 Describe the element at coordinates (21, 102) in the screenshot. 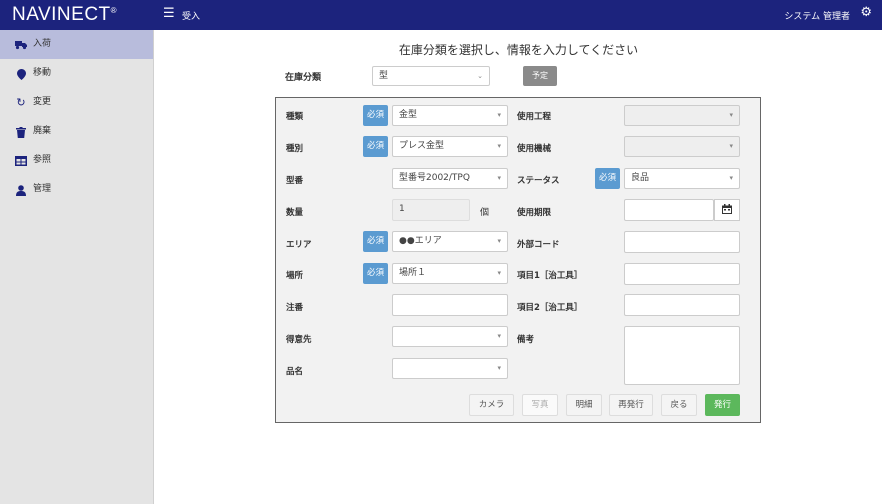

I see `refresh-icon: ↻` at that location.